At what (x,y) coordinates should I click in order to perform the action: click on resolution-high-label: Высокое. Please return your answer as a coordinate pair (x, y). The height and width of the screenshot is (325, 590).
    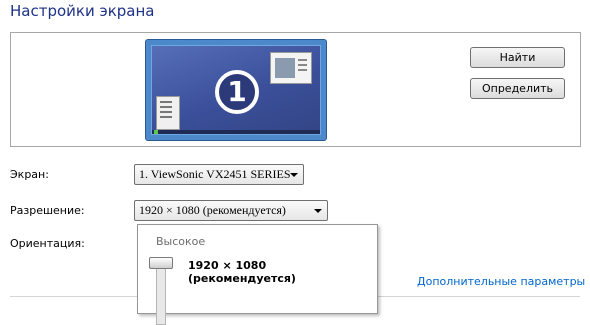
    Looking at the image, I should click on (181, 241).